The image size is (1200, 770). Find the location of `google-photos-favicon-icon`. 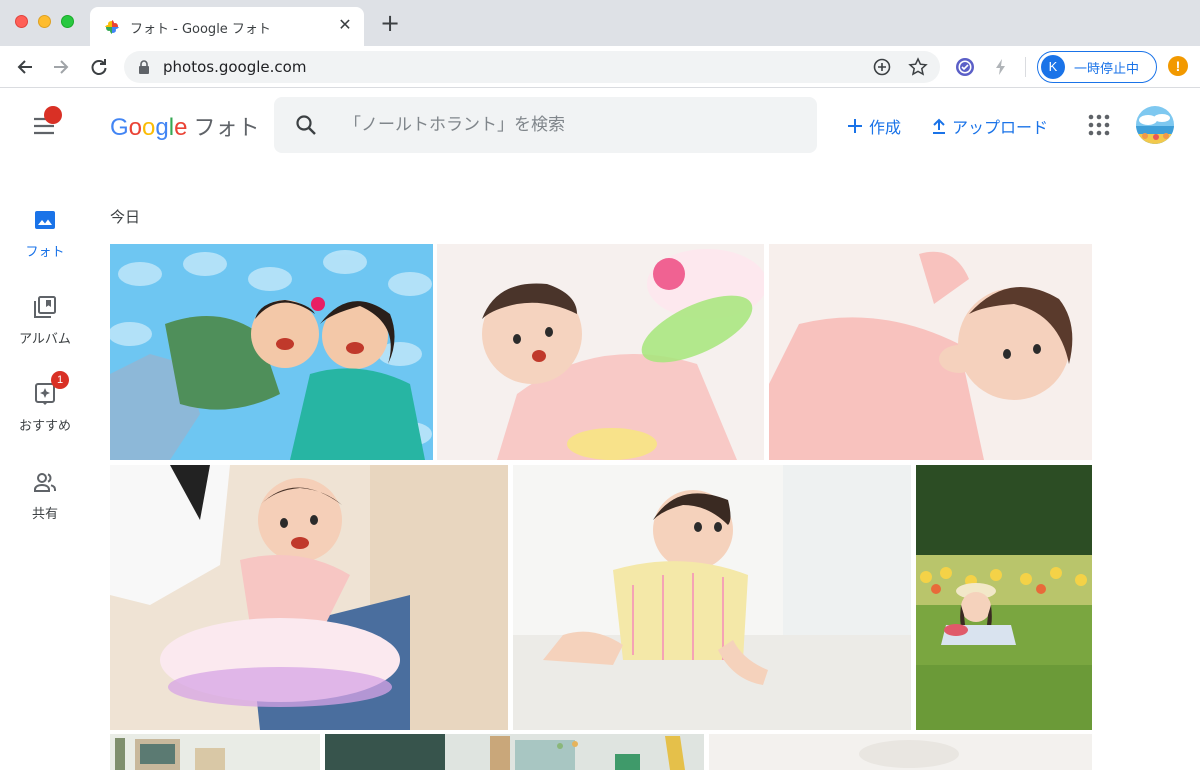

google-photos-favicon-icon is located at coordinates (112, 27).